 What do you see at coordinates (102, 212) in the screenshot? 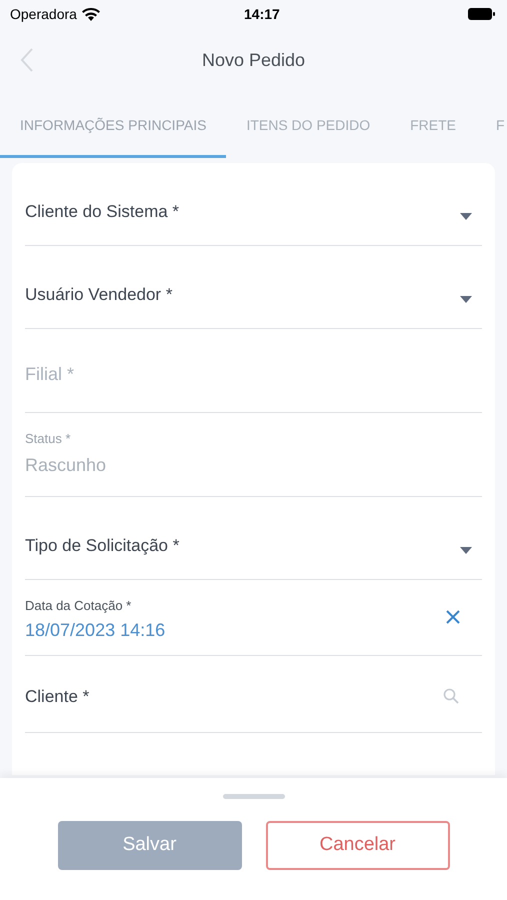
I see `field-label: Cliente do Sistema *` at bounding box center [102, 212].